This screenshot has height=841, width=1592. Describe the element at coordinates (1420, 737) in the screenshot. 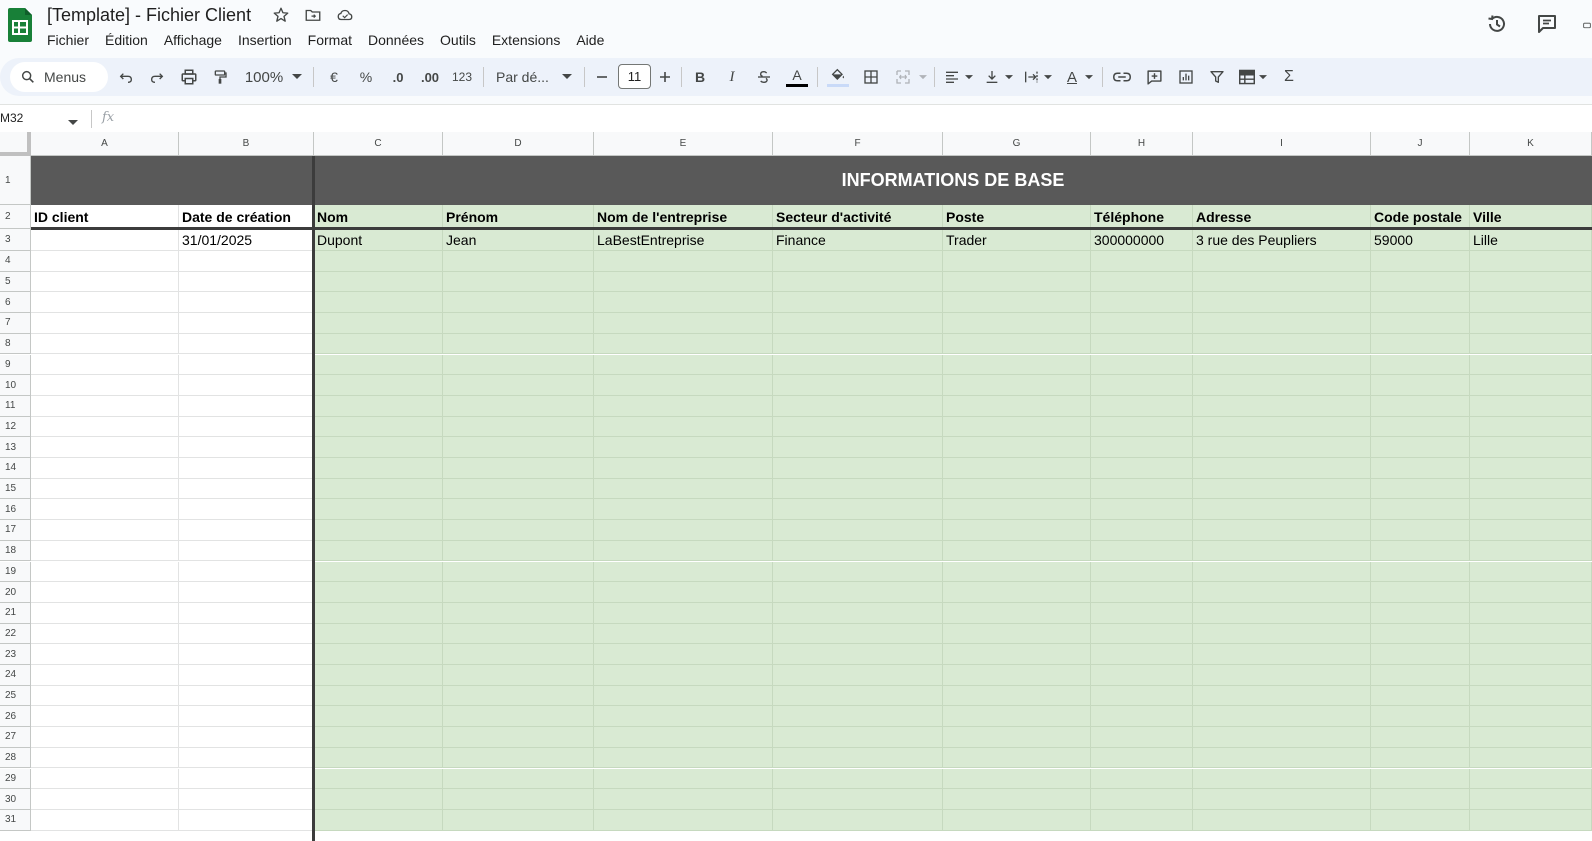

I see `cell-j27` at that location.